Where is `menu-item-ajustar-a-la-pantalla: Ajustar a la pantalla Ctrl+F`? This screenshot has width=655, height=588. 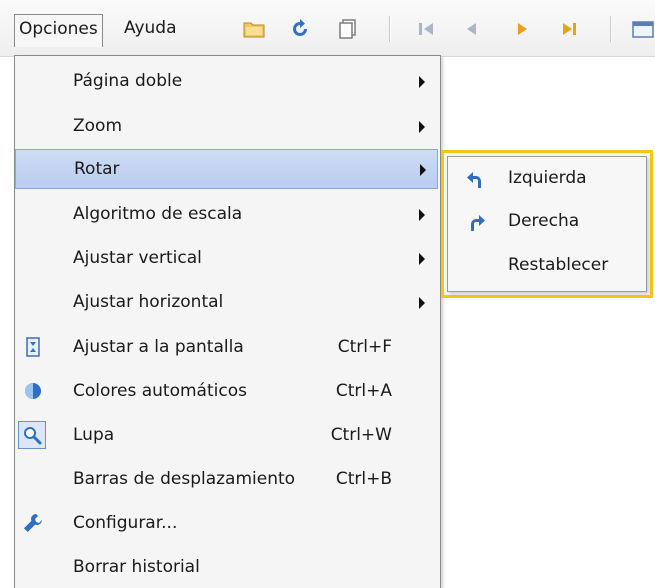
menu-item-ajustar-a-la-pantalla: Ajustar a la pantalla Ctrl+F is located at coordinates (226, 347).